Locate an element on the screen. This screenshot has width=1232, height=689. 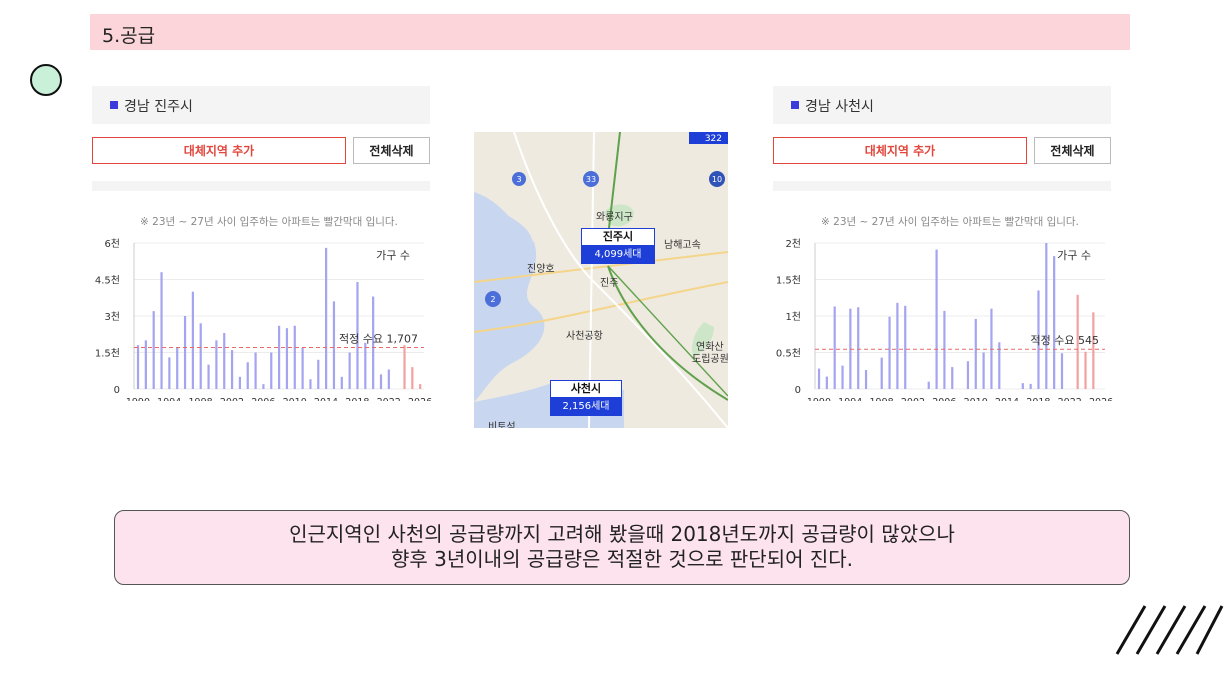
map-marker-jinju: 진주시 4,099세대 is located at coordinates (618, 247).